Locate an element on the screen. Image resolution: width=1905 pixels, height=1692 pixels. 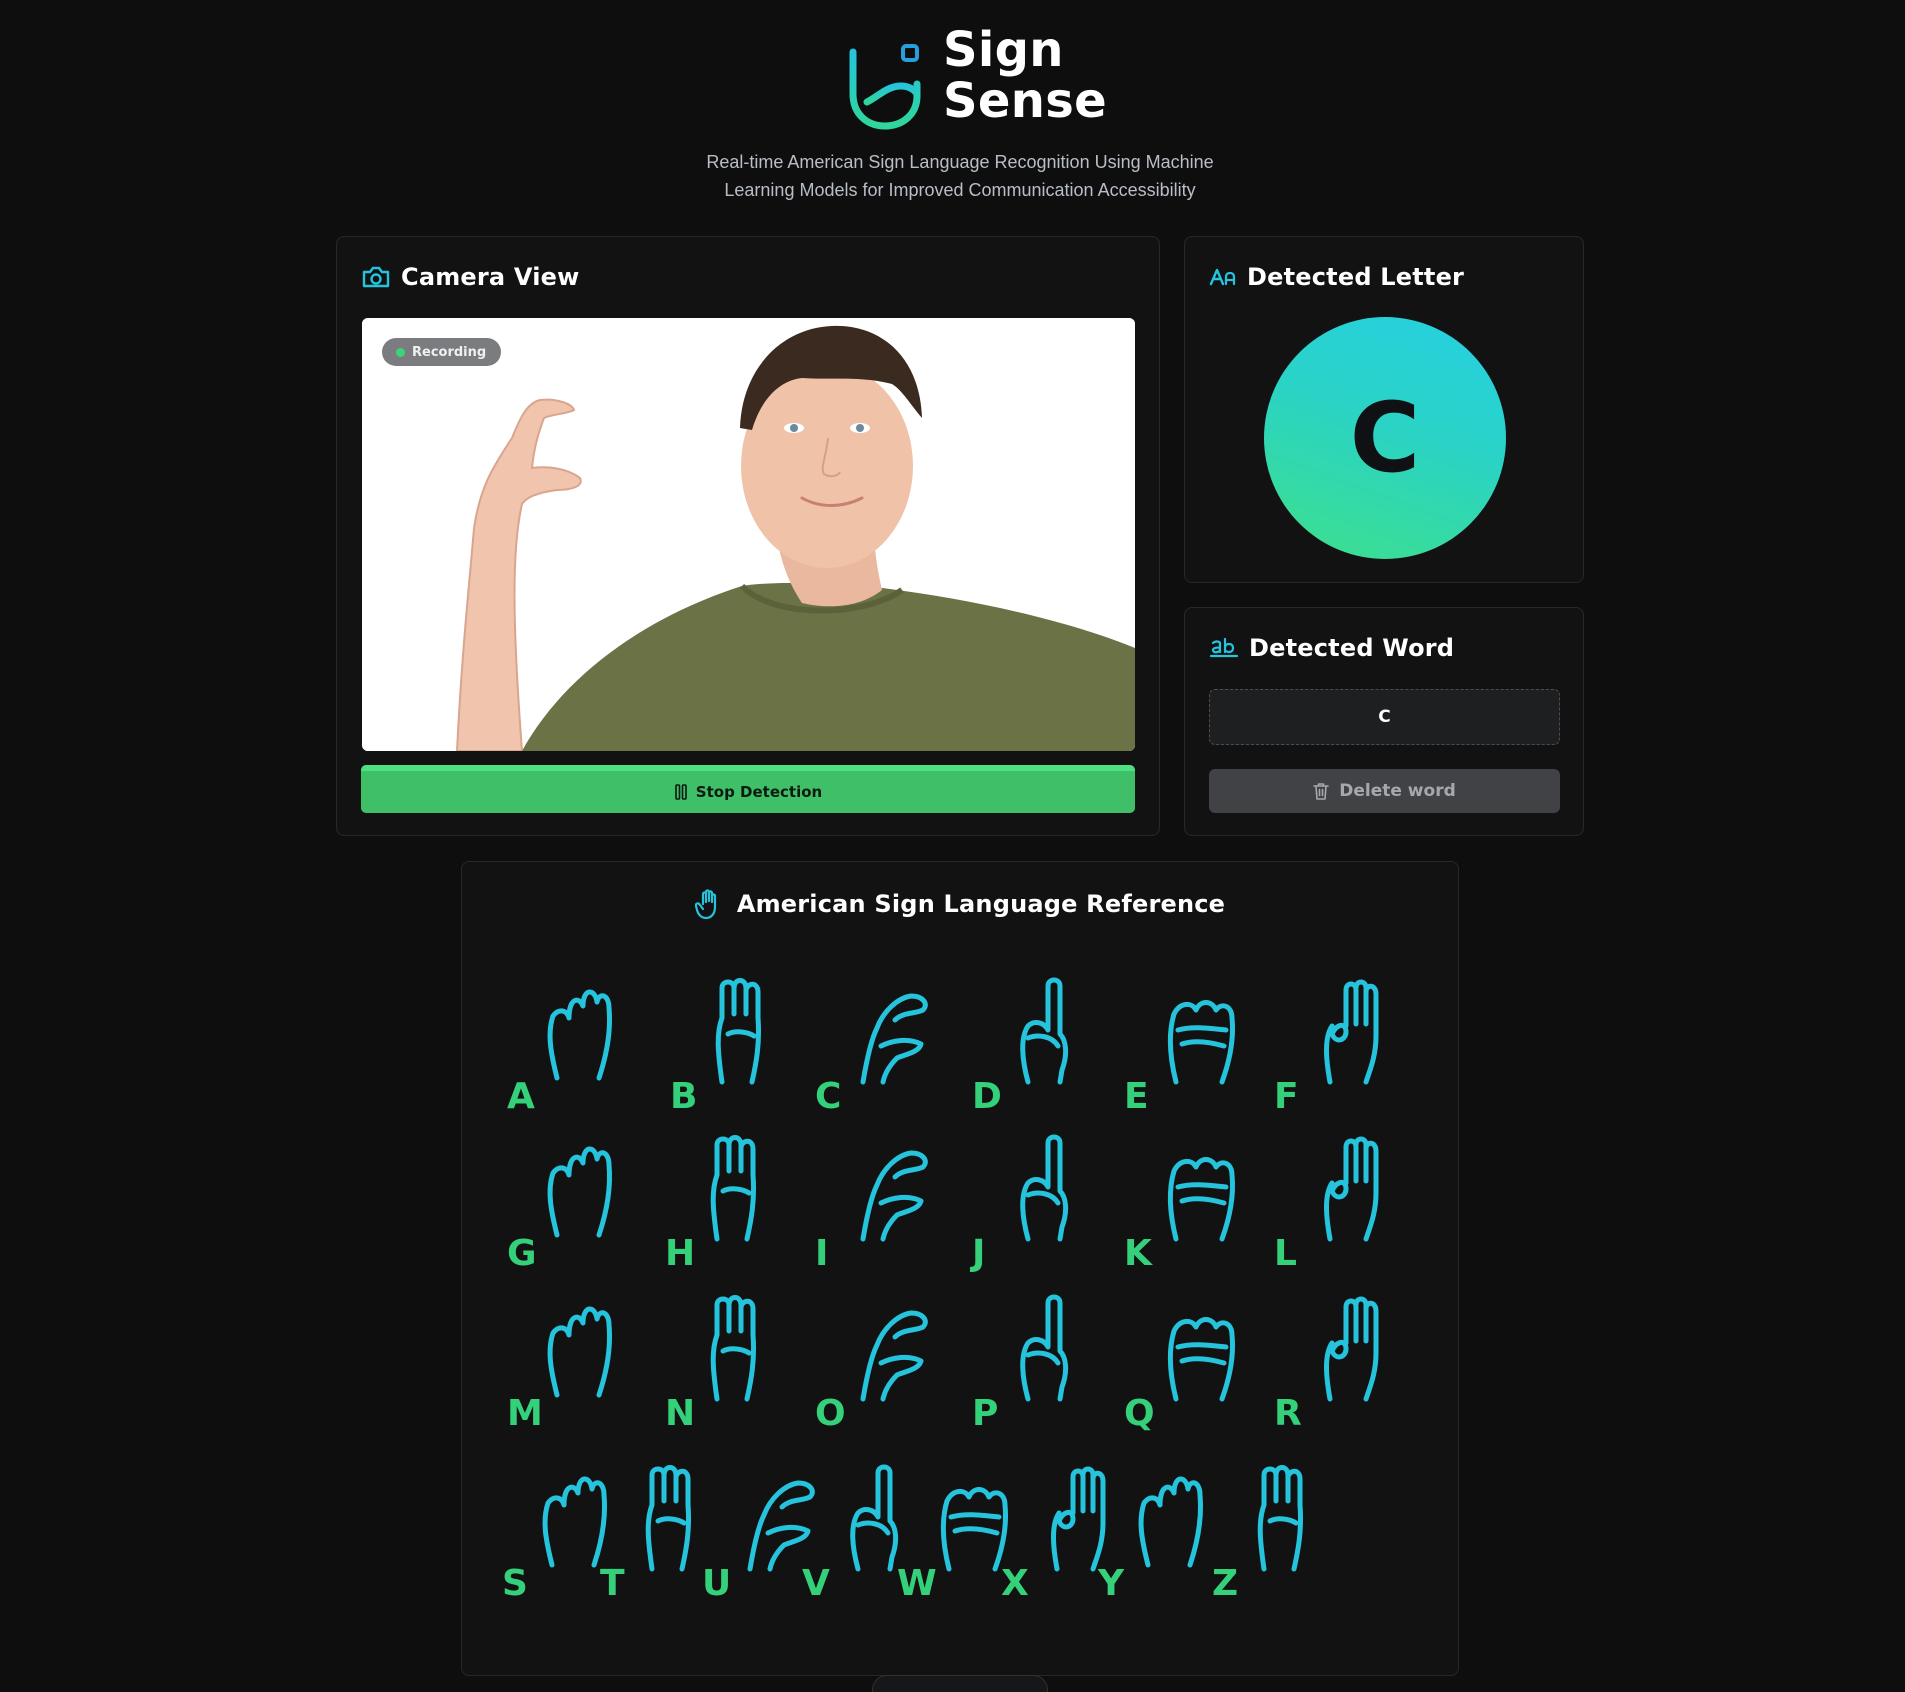
asl-sign-o: O is located at coordinates (880, 1361).